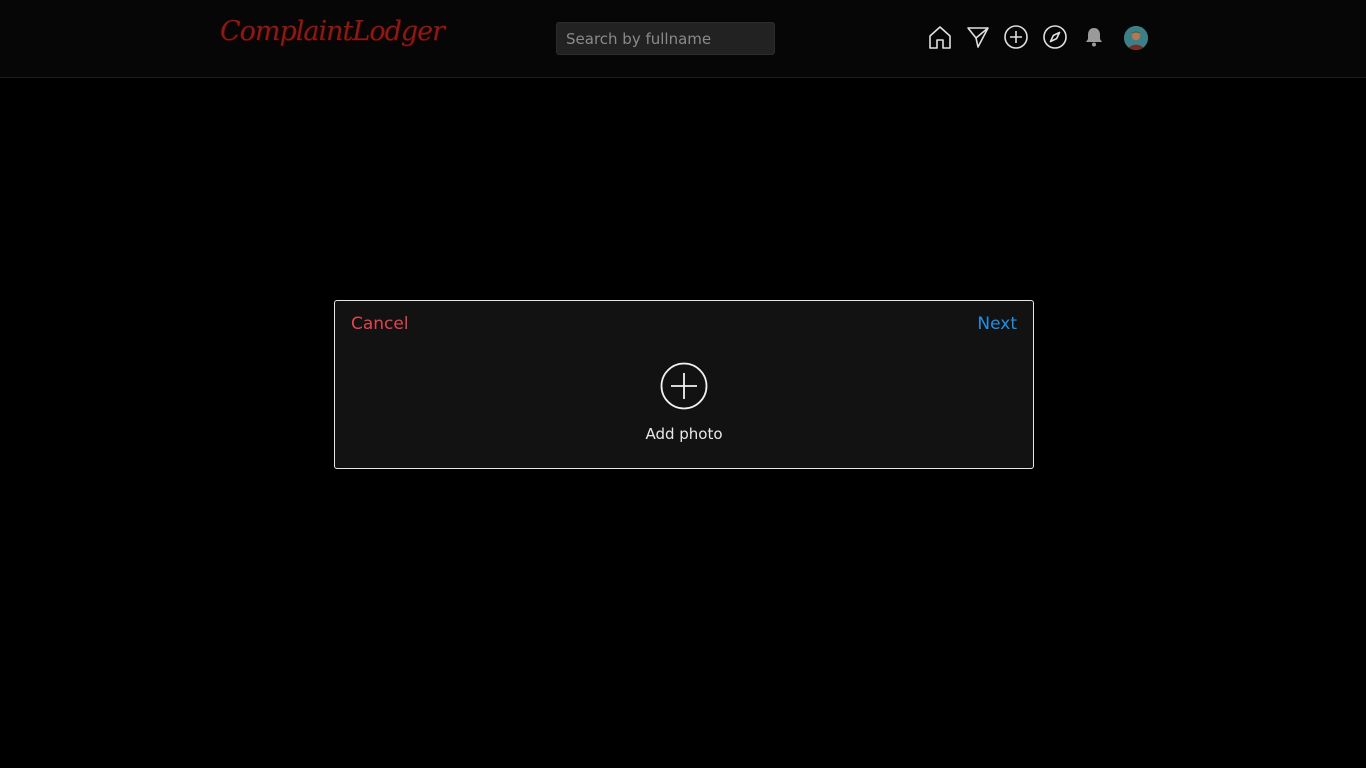 This screenshot has width=1366, height=768. I want to click on search-input, so click(665, 38).